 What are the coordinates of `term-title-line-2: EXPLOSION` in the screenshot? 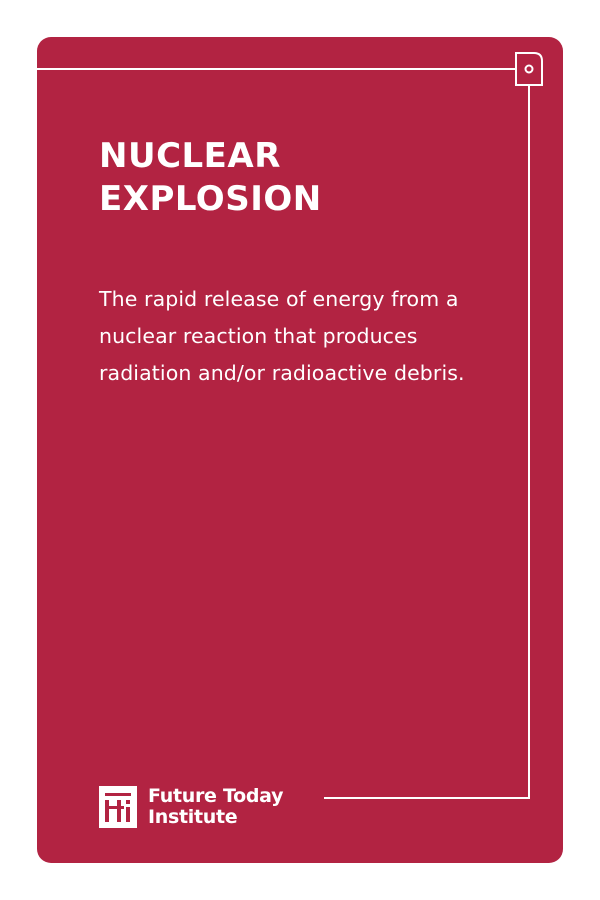 It's located at (210, 199).